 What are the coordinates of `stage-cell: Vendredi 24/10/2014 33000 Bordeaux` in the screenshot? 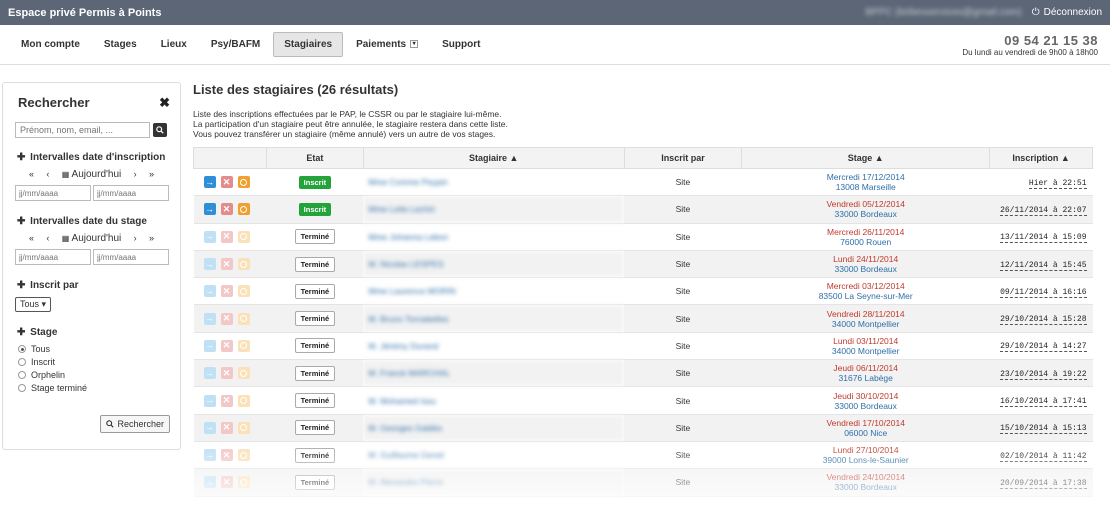 It's located at (865, 482).